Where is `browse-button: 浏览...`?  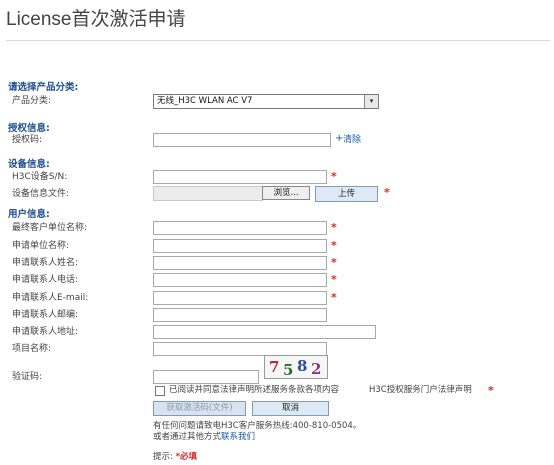
browse-button: 浏览... is located at coordinates (286, 193).